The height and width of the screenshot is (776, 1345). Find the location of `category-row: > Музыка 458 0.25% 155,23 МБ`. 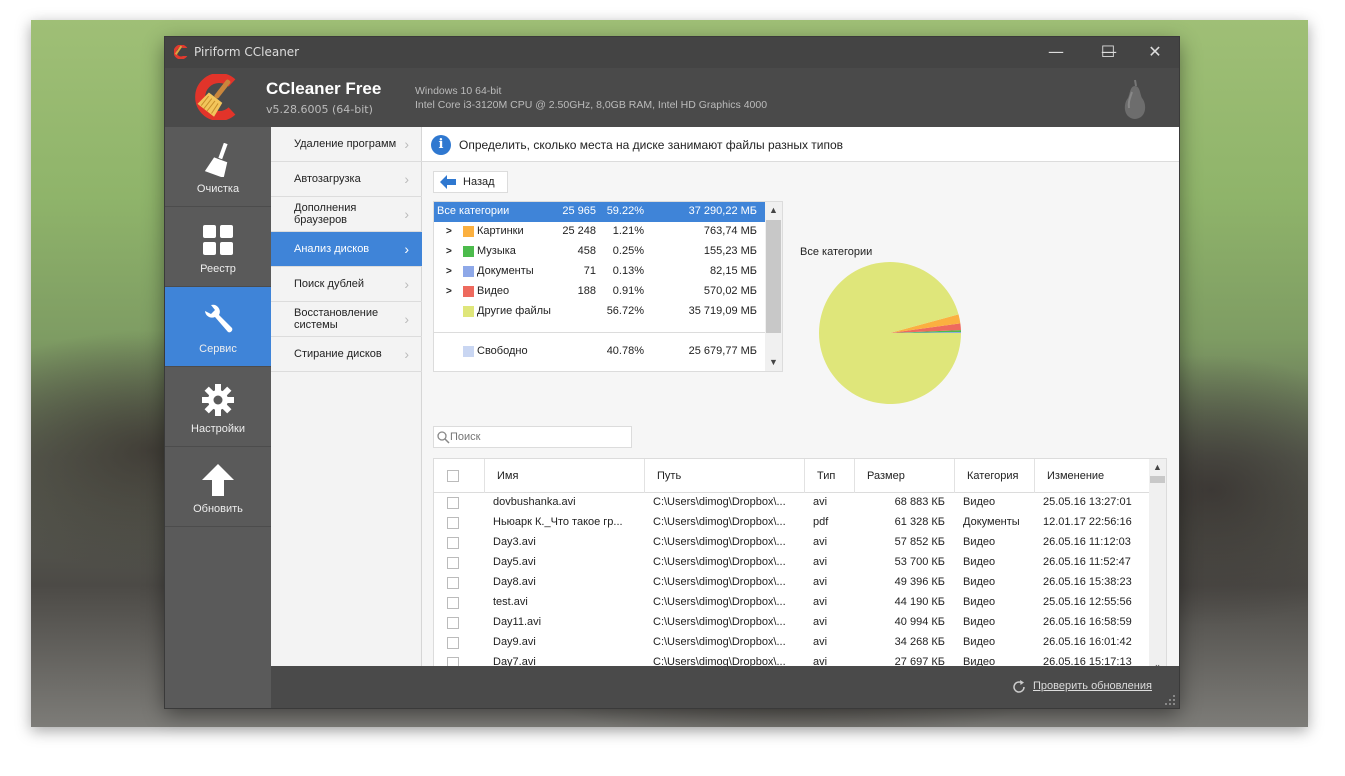

category-row: > Музыка 458 0.25% 155,23 МБ is located at coordinates (600, 252).